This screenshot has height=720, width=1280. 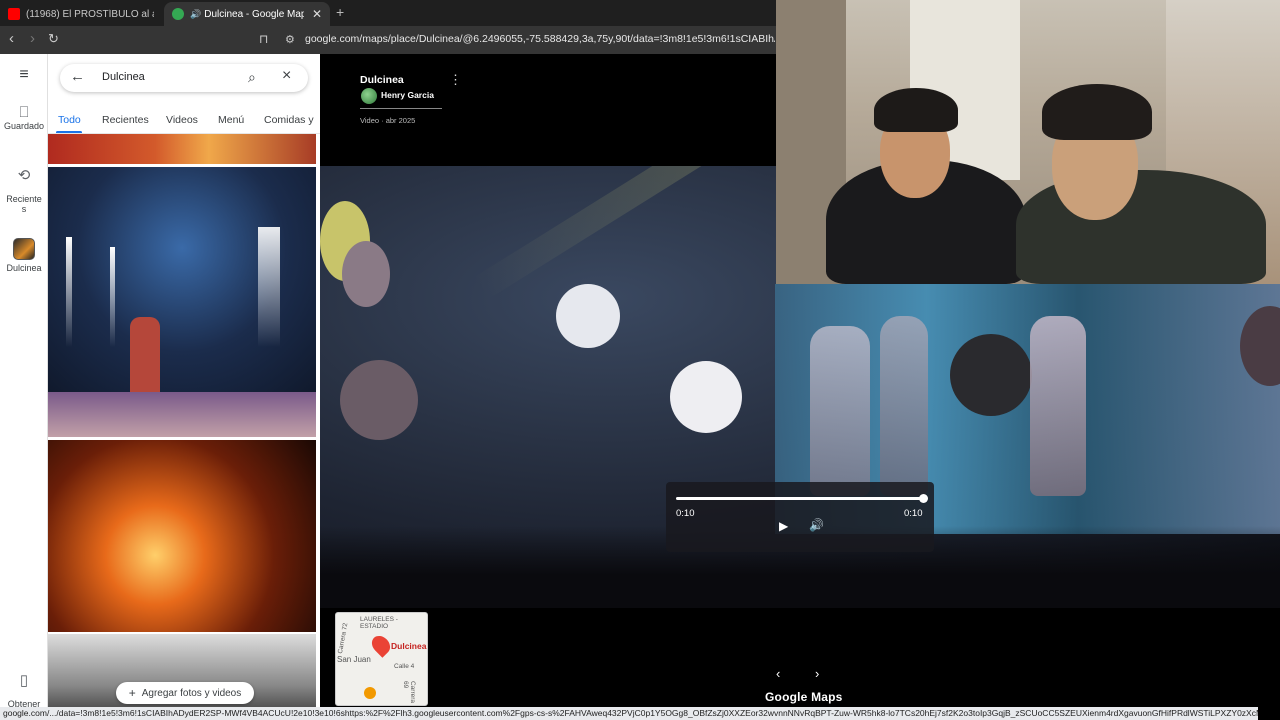 What do you see at coordinates (800, 498) in the screenshot?
I see `progress-bar` at bounding box center [800, 498].